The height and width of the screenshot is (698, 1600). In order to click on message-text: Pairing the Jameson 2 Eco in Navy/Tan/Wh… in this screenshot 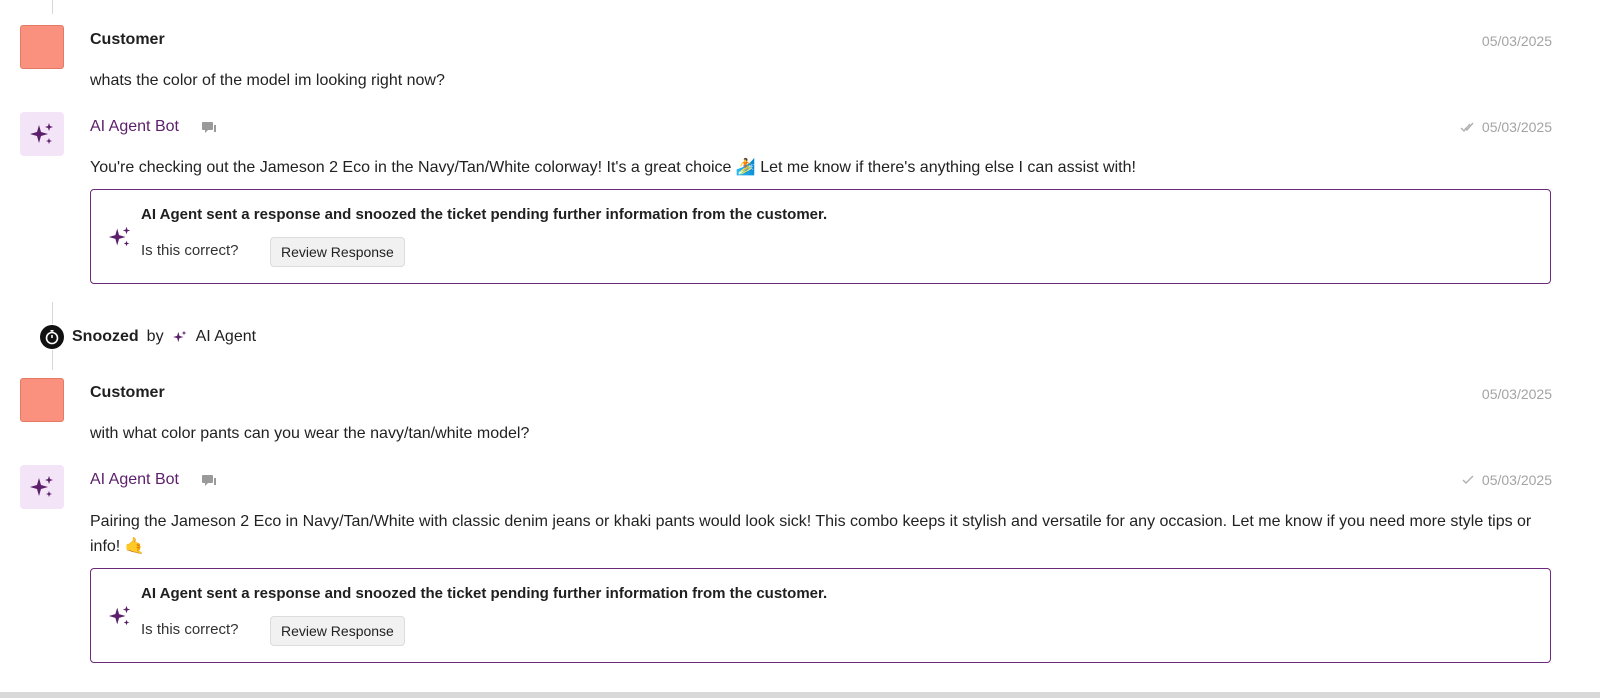, I will do `click(811, 534)`.